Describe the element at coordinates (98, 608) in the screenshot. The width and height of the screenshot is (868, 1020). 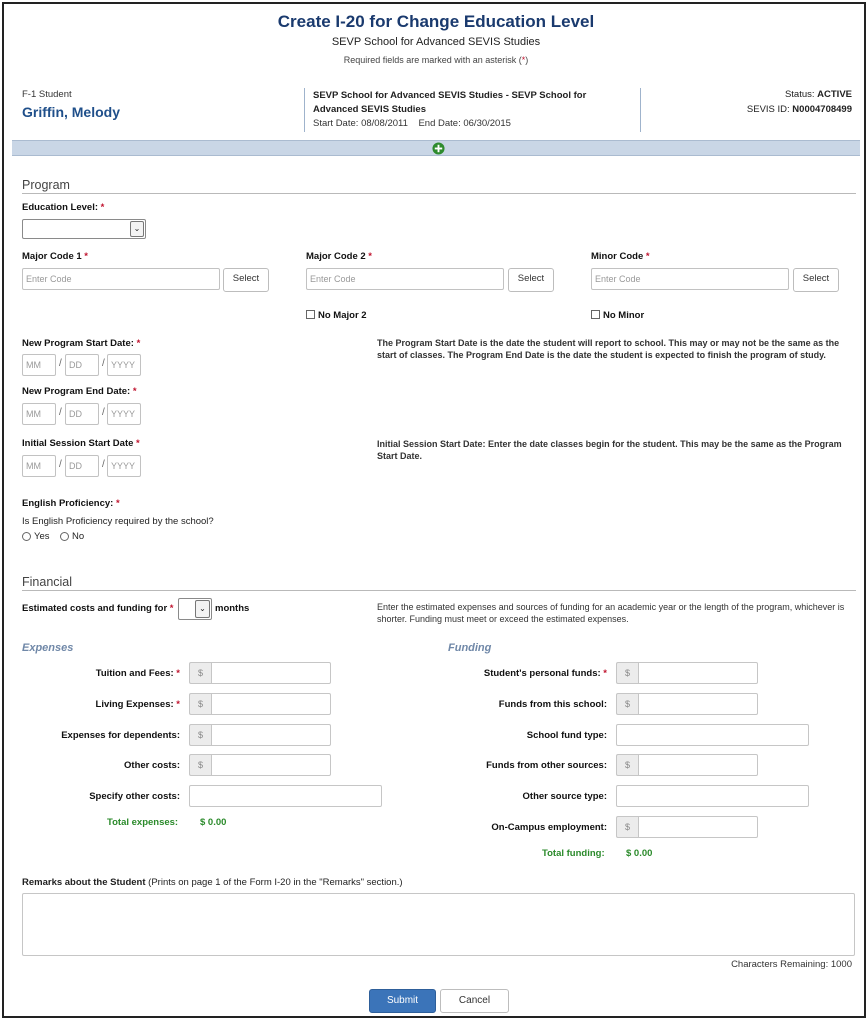
I see `estimated-costs-label: Estimated costs and funding for *` at that location.